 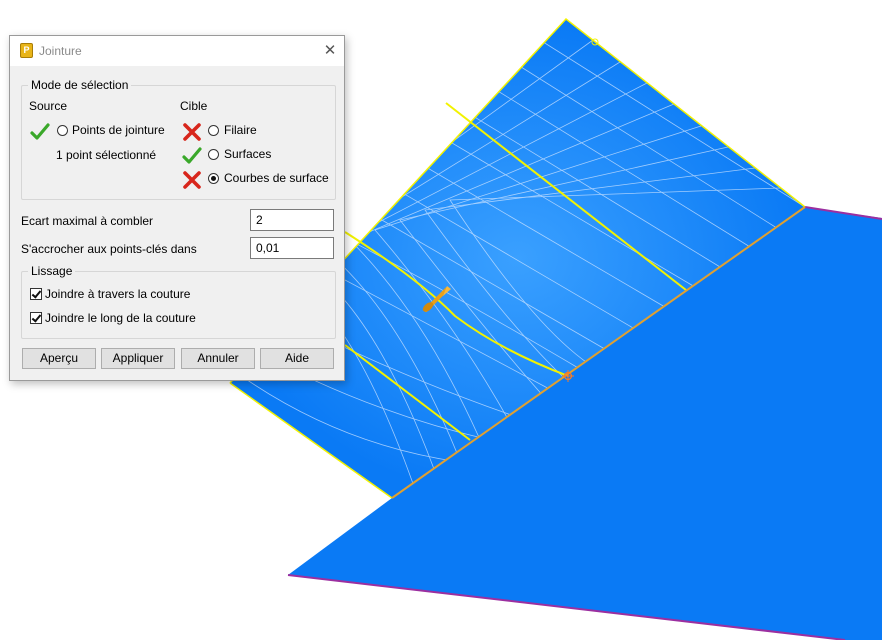 I want to click on across-seam-label: Joindre à travers la couture, so click(x=118, y=294).